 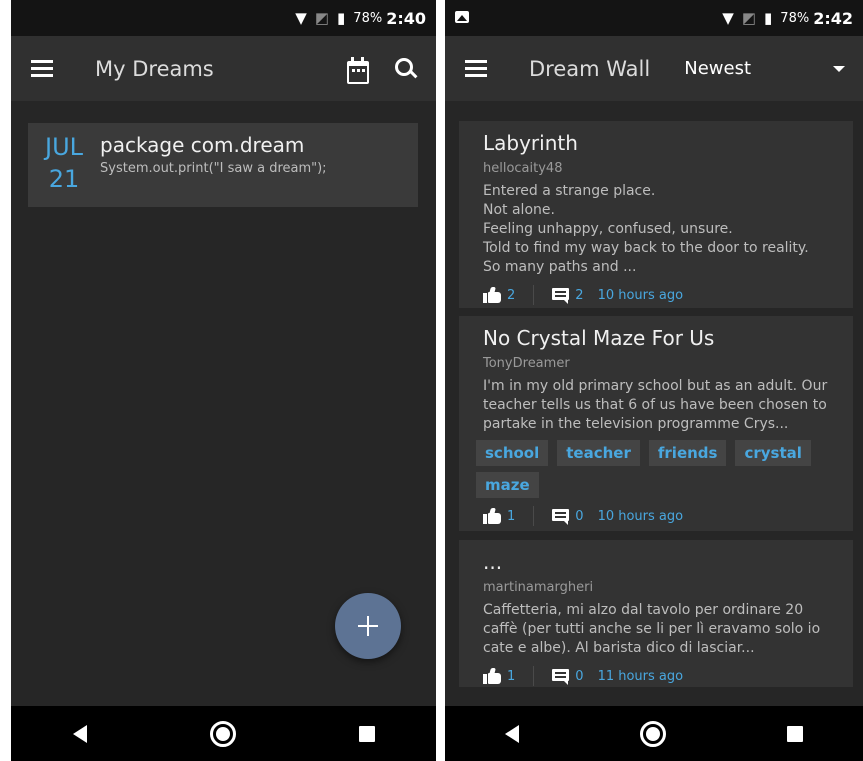 What do you see at coordinates (526, 363) in the screenshot?
I see `card-author: TonyDreamer` at bounding box center [526, 363].